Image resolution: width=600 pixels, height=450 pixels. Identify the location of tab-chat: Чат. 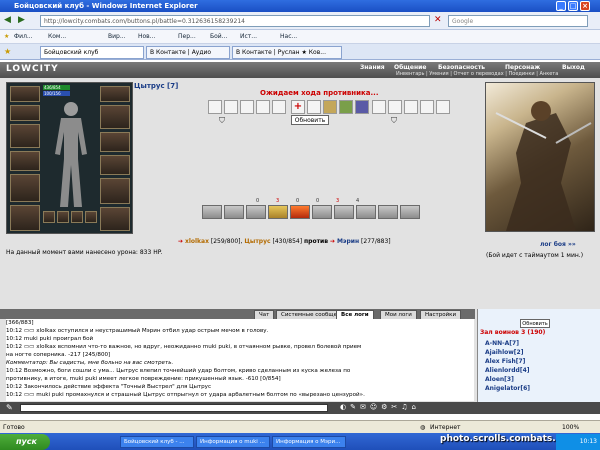
(264, 314).